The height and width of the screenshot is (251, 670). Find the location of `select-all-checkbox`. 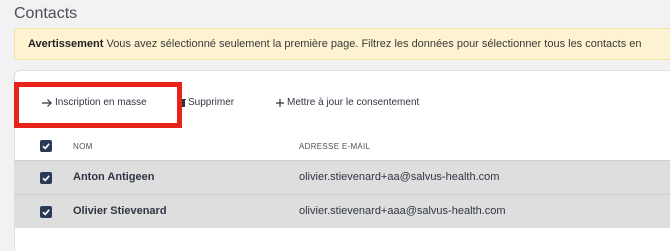

select-all-checkbox is located at coordinates (46, 146).